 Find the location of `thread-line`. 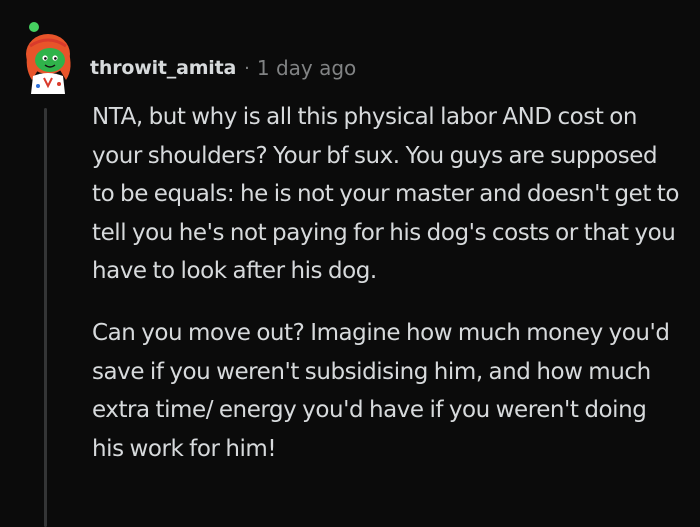

thread-line is located at coordinates (45, 317).